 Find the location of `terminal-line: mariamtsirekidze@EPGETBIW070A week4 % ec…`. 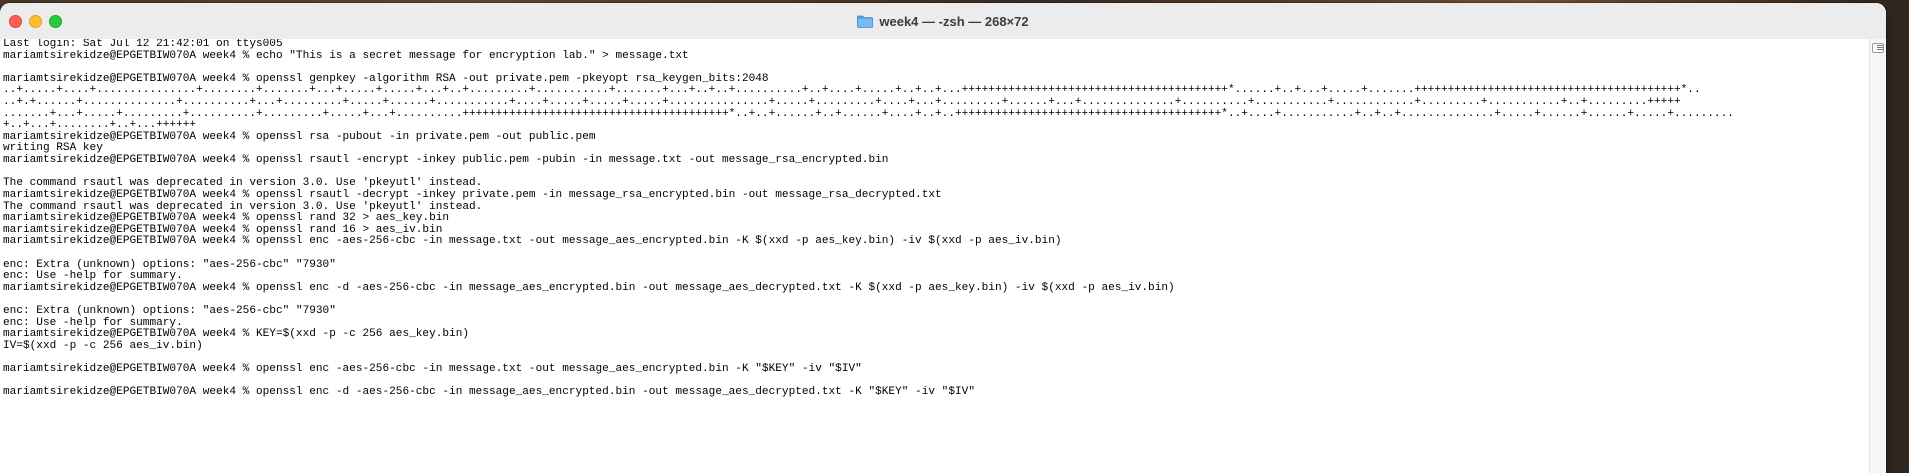

terminal-line: mariamtsirekidze@EPGETBIW070A week4 % ec… is located at coordinates (346, 55).